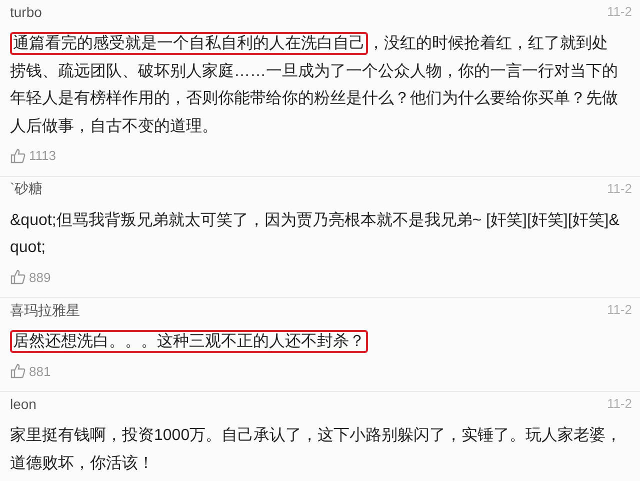 The height and width of the screenshot is (481, 640). Describe the element at coordinates (45, 310) in the screenshot. I see `username: 喜玛拉雅星` at that location.